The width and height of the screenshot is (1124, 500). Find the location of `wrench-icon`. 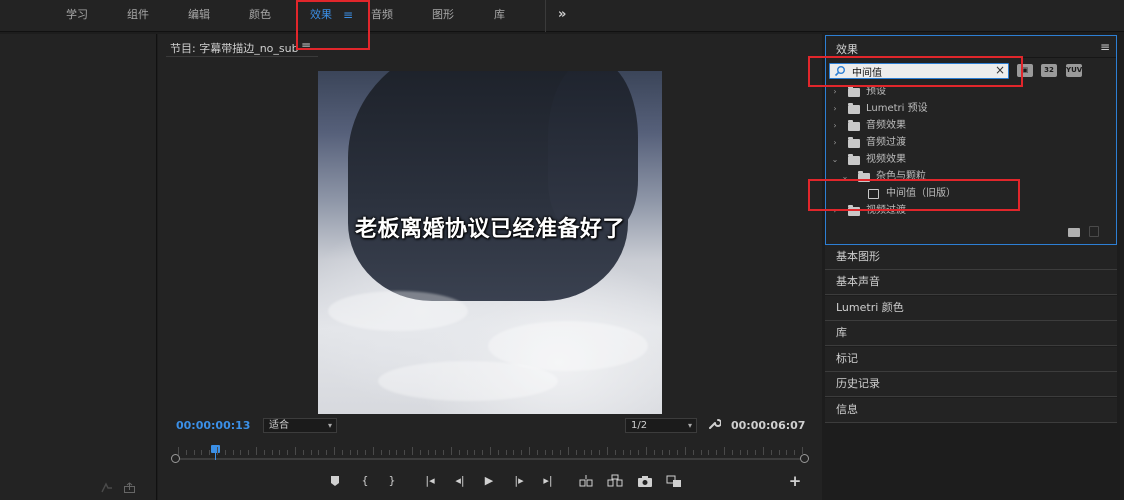

wrench-icon is located at coordinates (714, 423).